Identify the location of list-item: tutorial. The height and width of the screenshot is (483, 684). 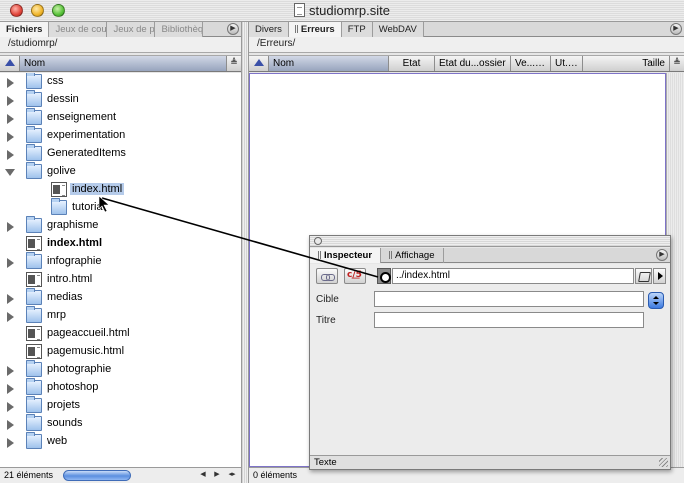
(120, 207).